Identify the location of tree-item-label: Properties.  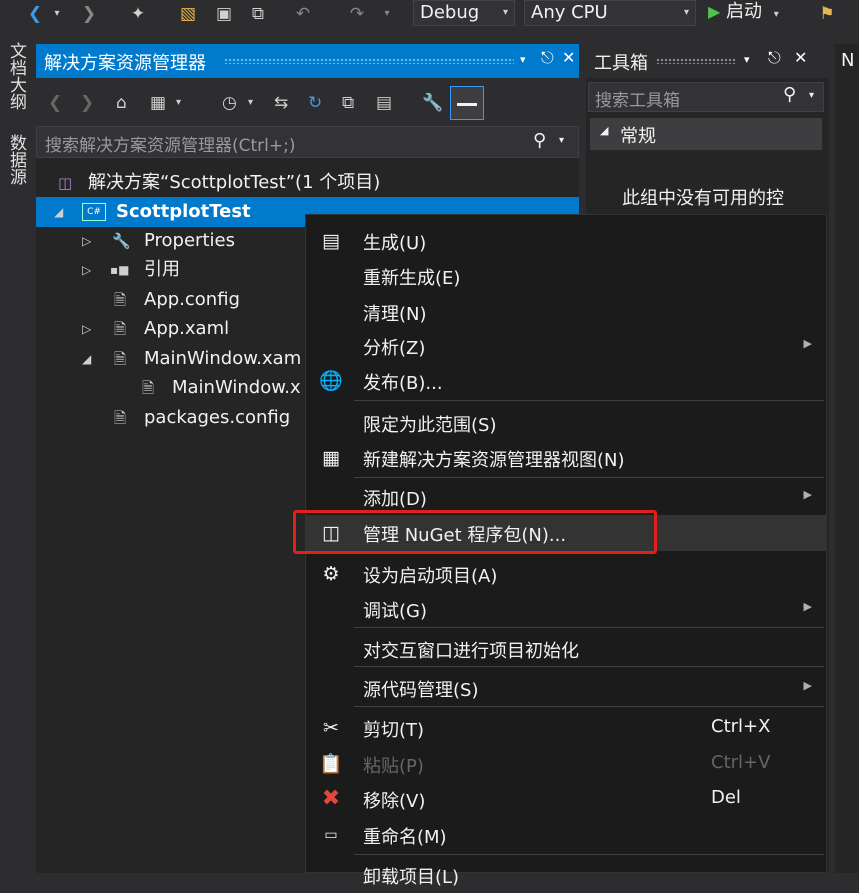
(189, 240).